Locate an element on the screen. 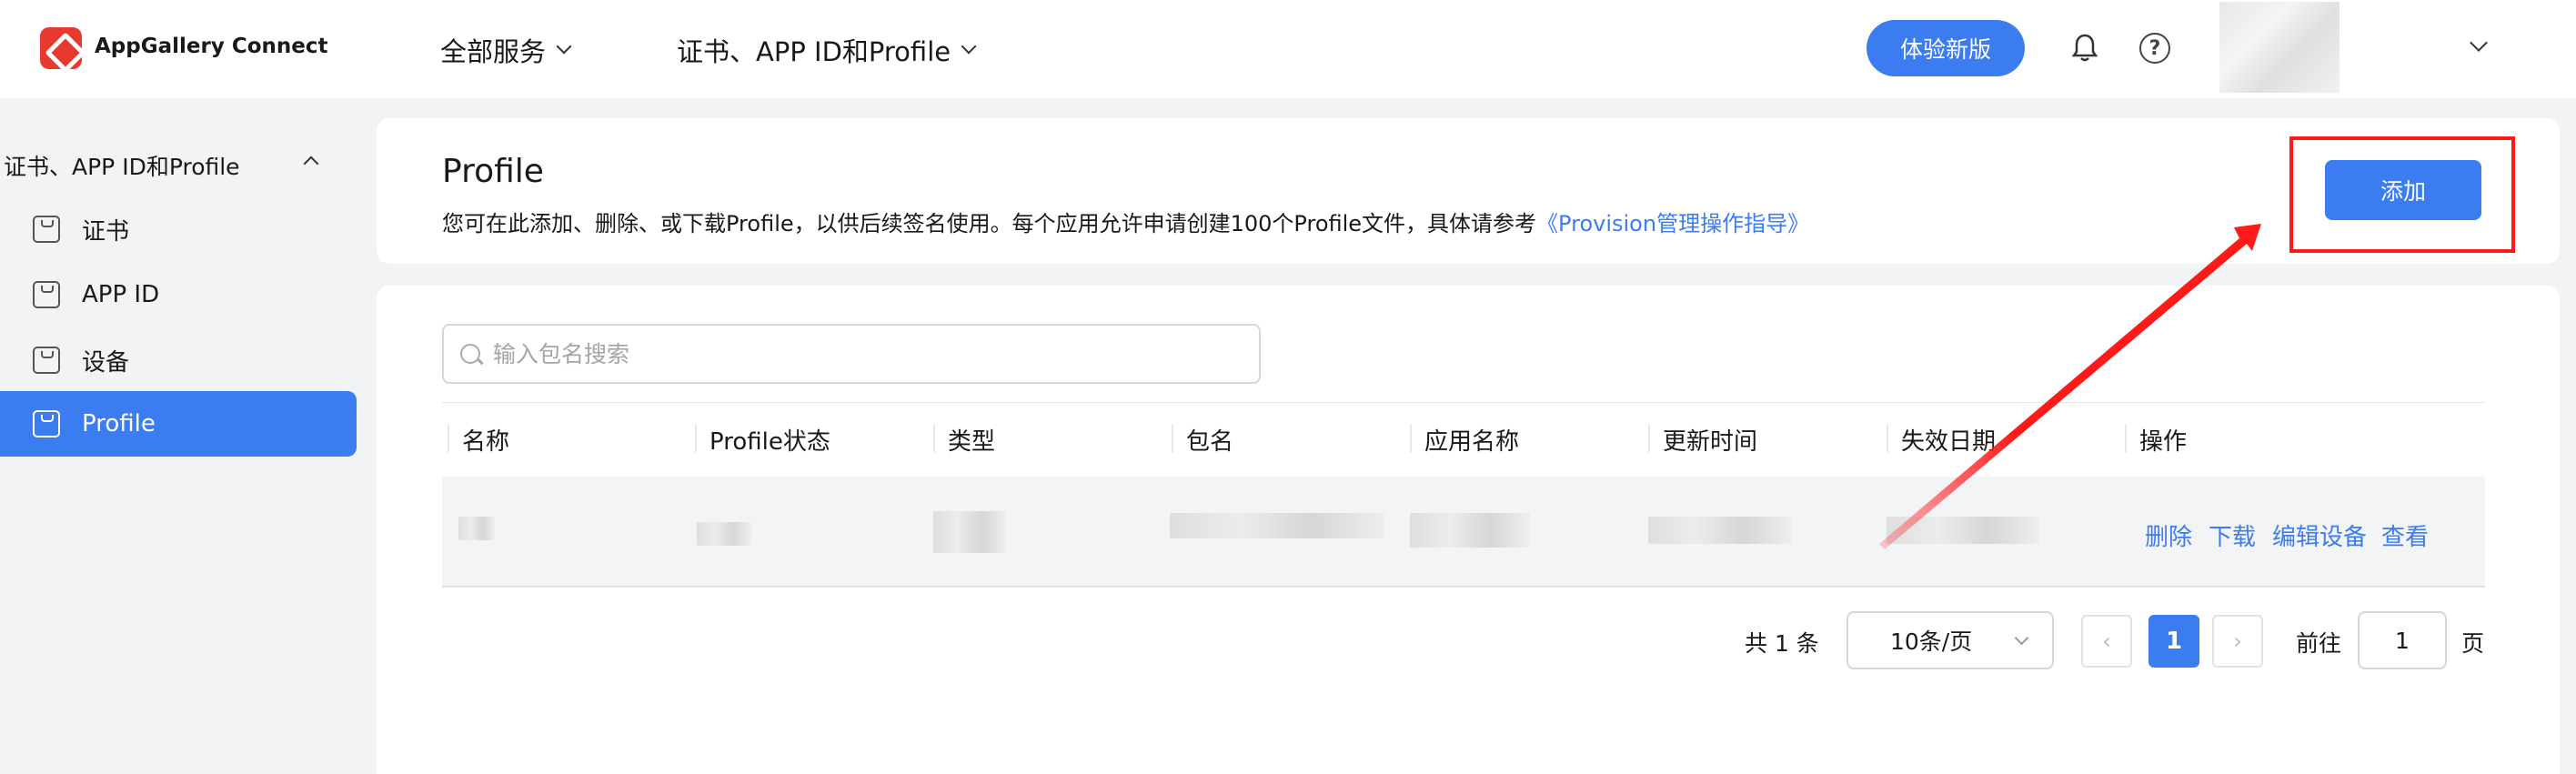 Image resolution: width=2576 pixels, height=774 pixels. sidebar-item-profile: Profile is located at coordinates (178, 424).